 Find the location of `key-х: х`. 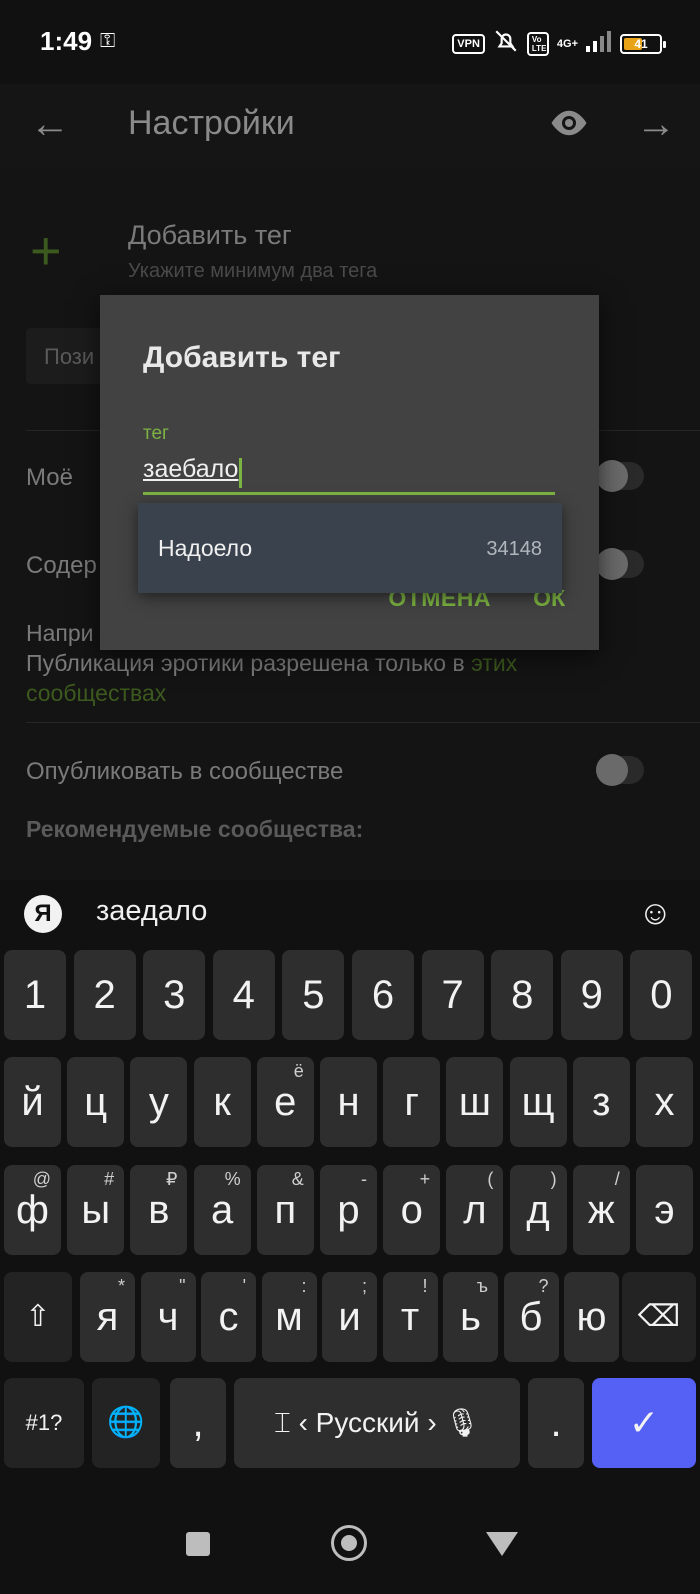

key-х: х is located at coordinates (664, 1102).